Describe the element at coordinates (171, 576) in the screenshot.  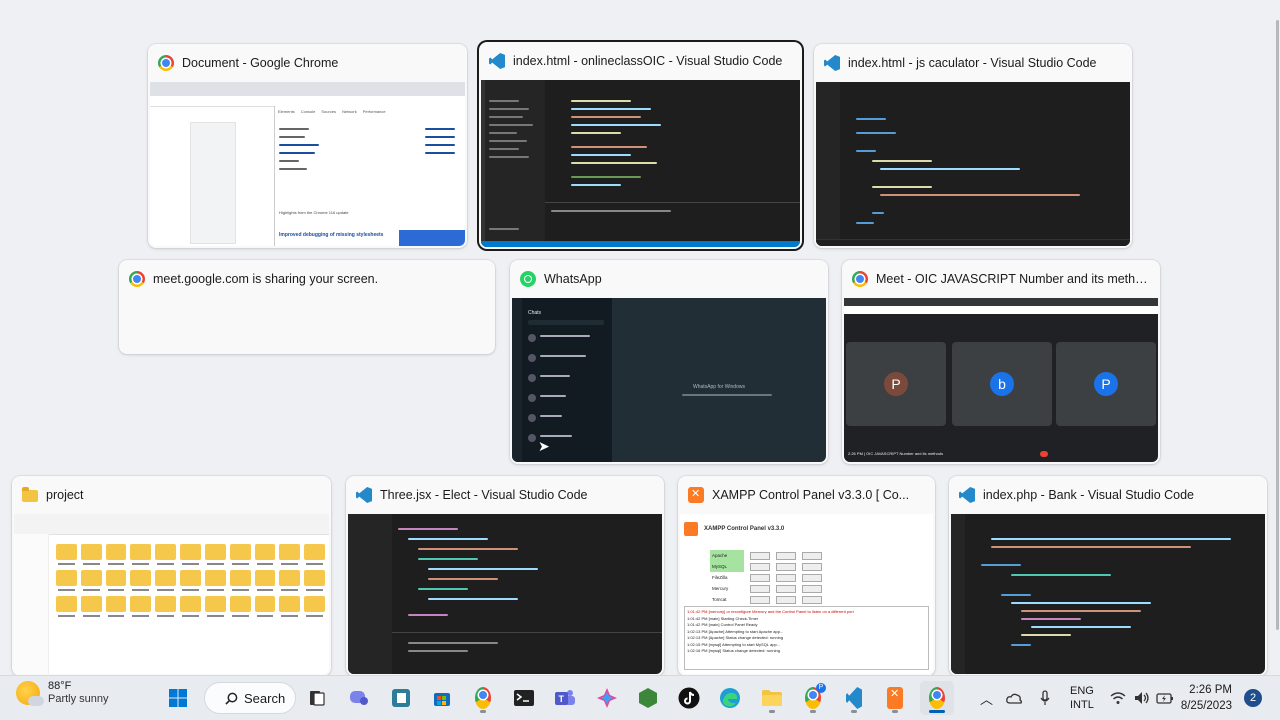
I see `window-card-explorer-project: project` at that location.